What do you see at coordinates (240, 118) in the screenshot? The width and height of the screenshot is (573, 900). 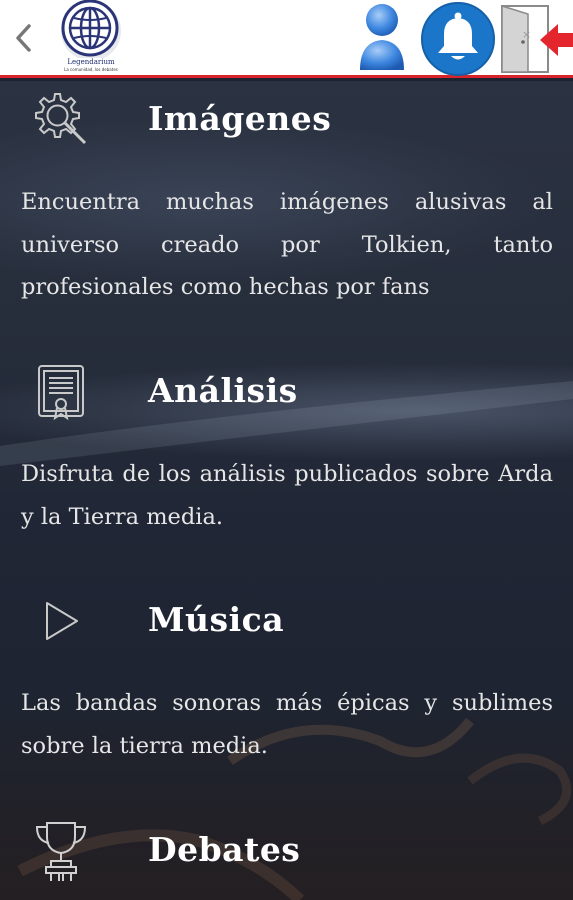 I see `section-title: Imágenes` at bounding box center [240, 118].